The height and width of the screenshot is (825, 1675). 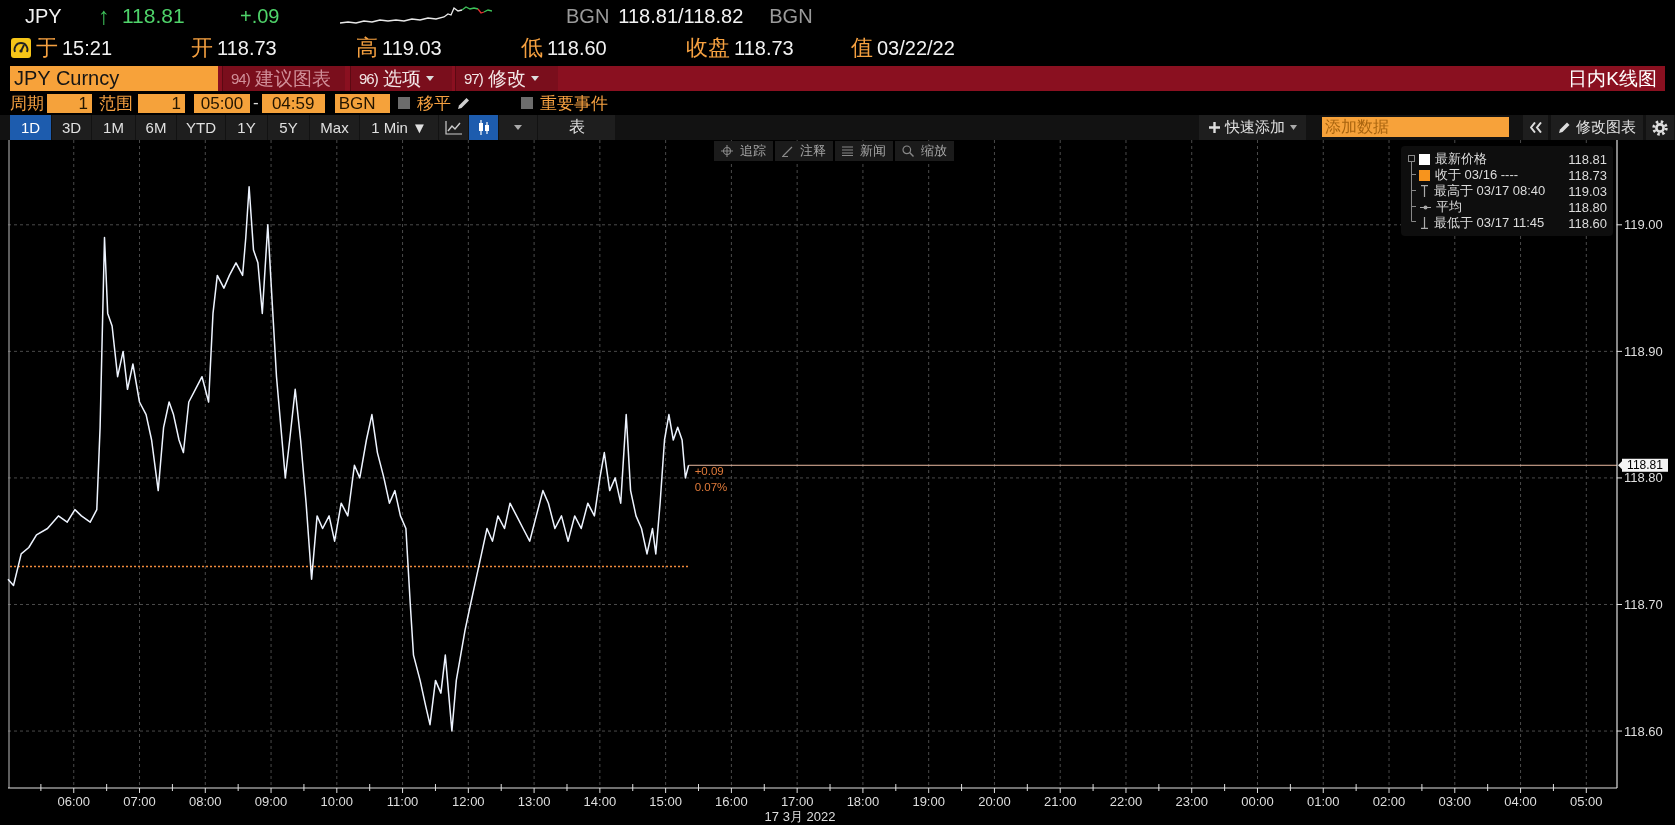 What do you see at coordinates (30, 127) in the screenshot?
I see `range-tab: 1D` at bounding box center [30, 127].